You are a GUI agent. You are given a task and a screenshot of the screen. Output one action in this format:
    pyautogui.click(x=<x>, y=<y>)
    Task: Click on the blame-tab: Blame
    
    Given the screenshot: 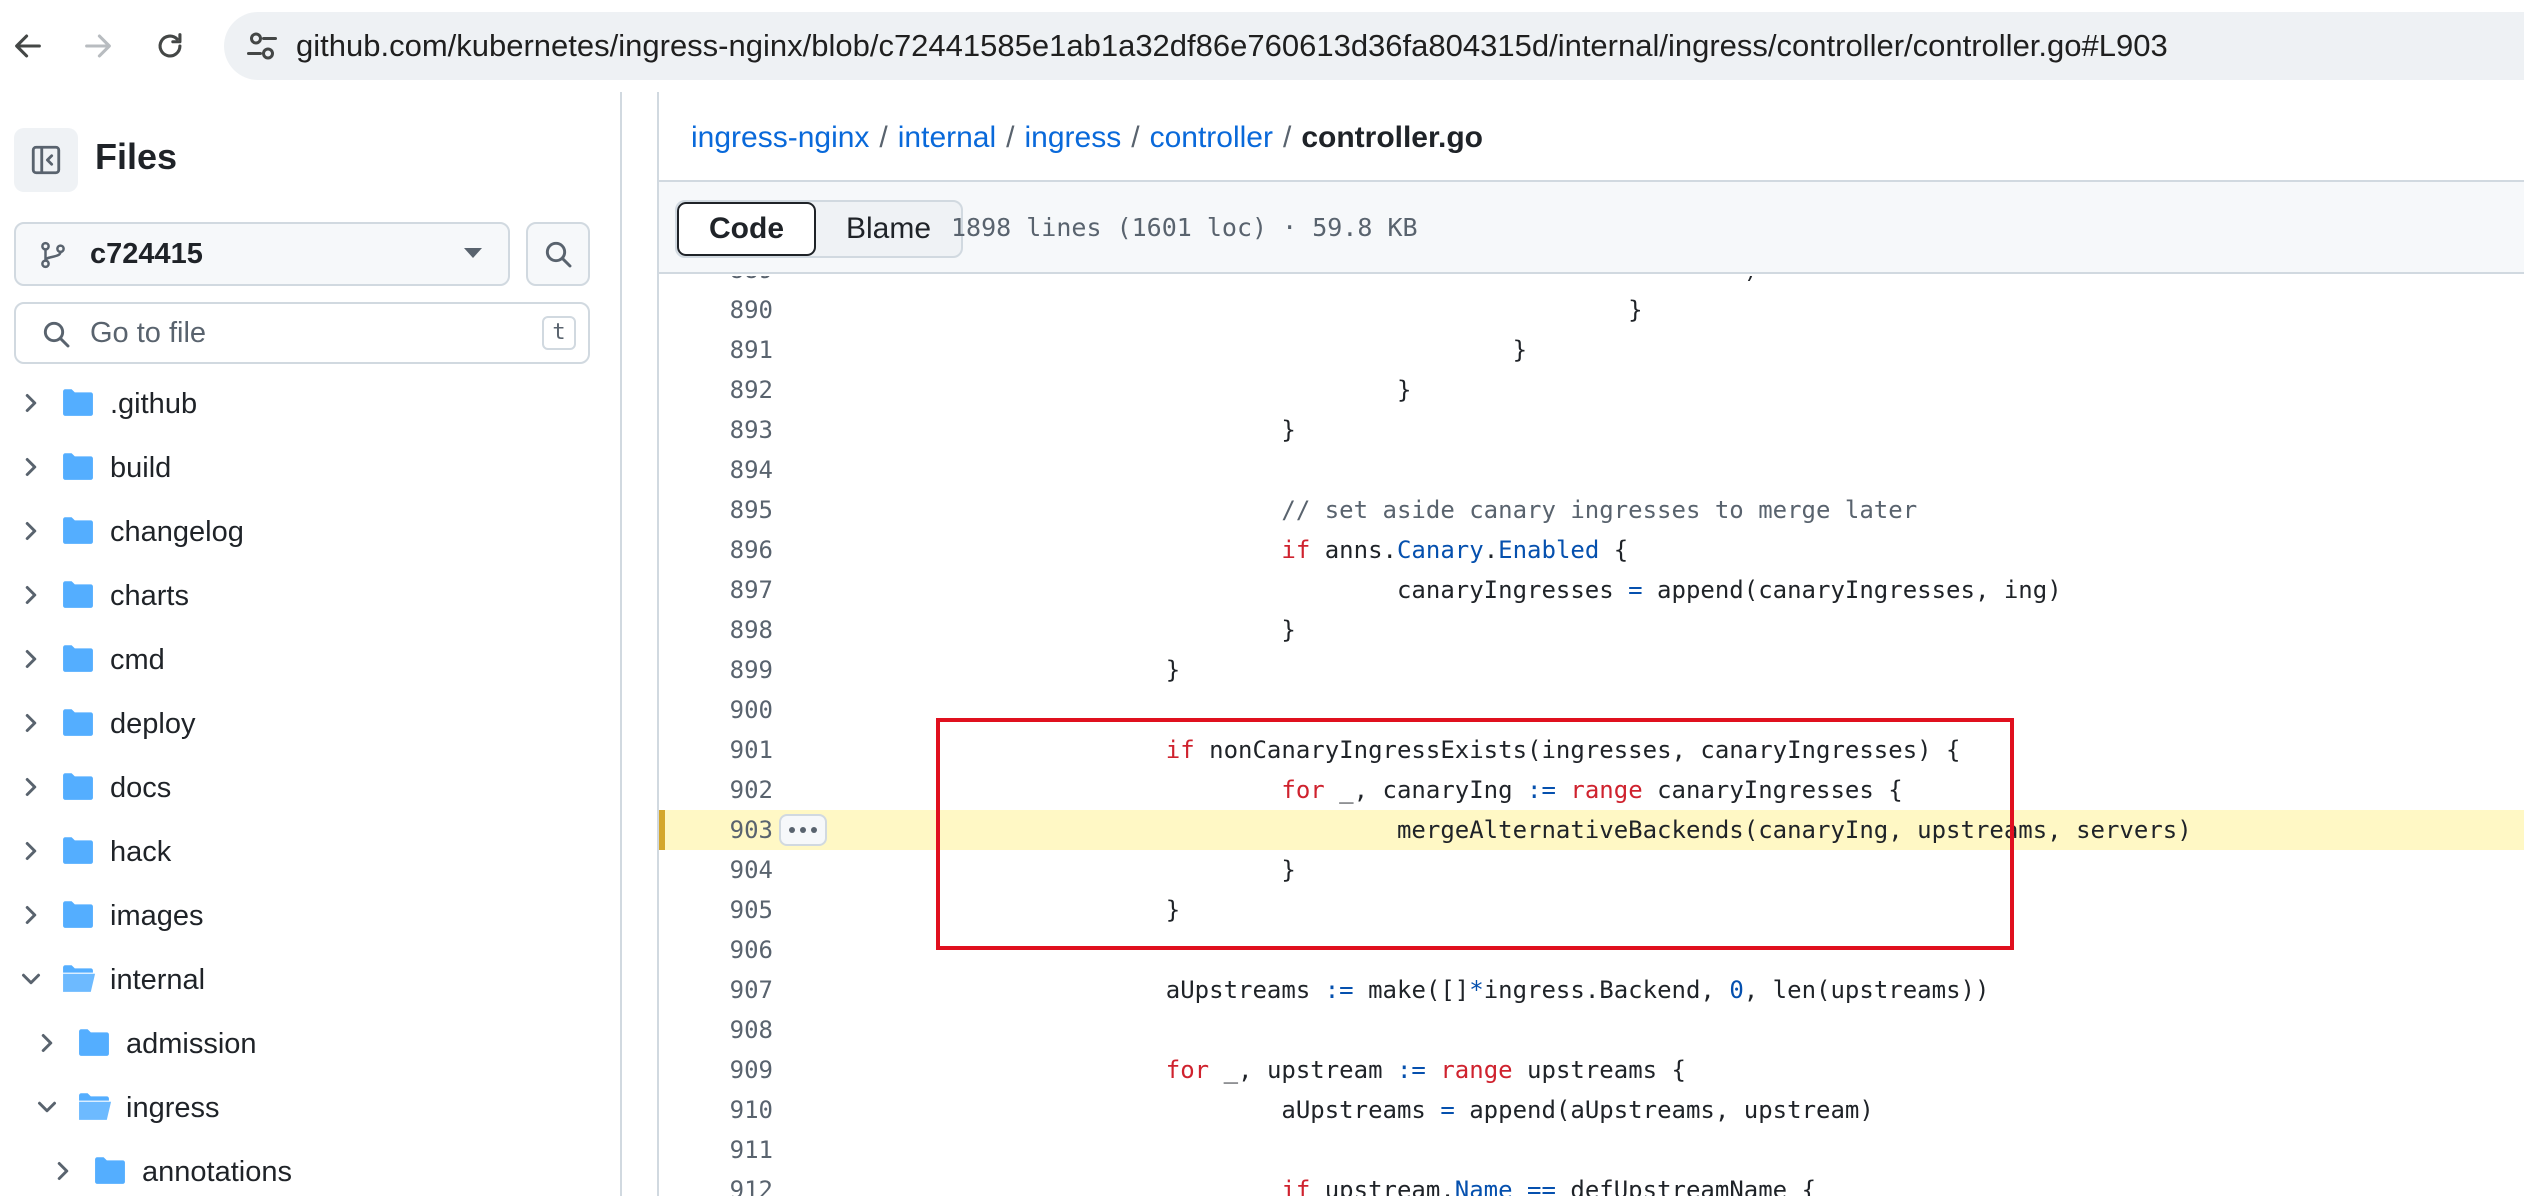 What is the action you would take?
    pyautogui.click(x=888, y=229)
    